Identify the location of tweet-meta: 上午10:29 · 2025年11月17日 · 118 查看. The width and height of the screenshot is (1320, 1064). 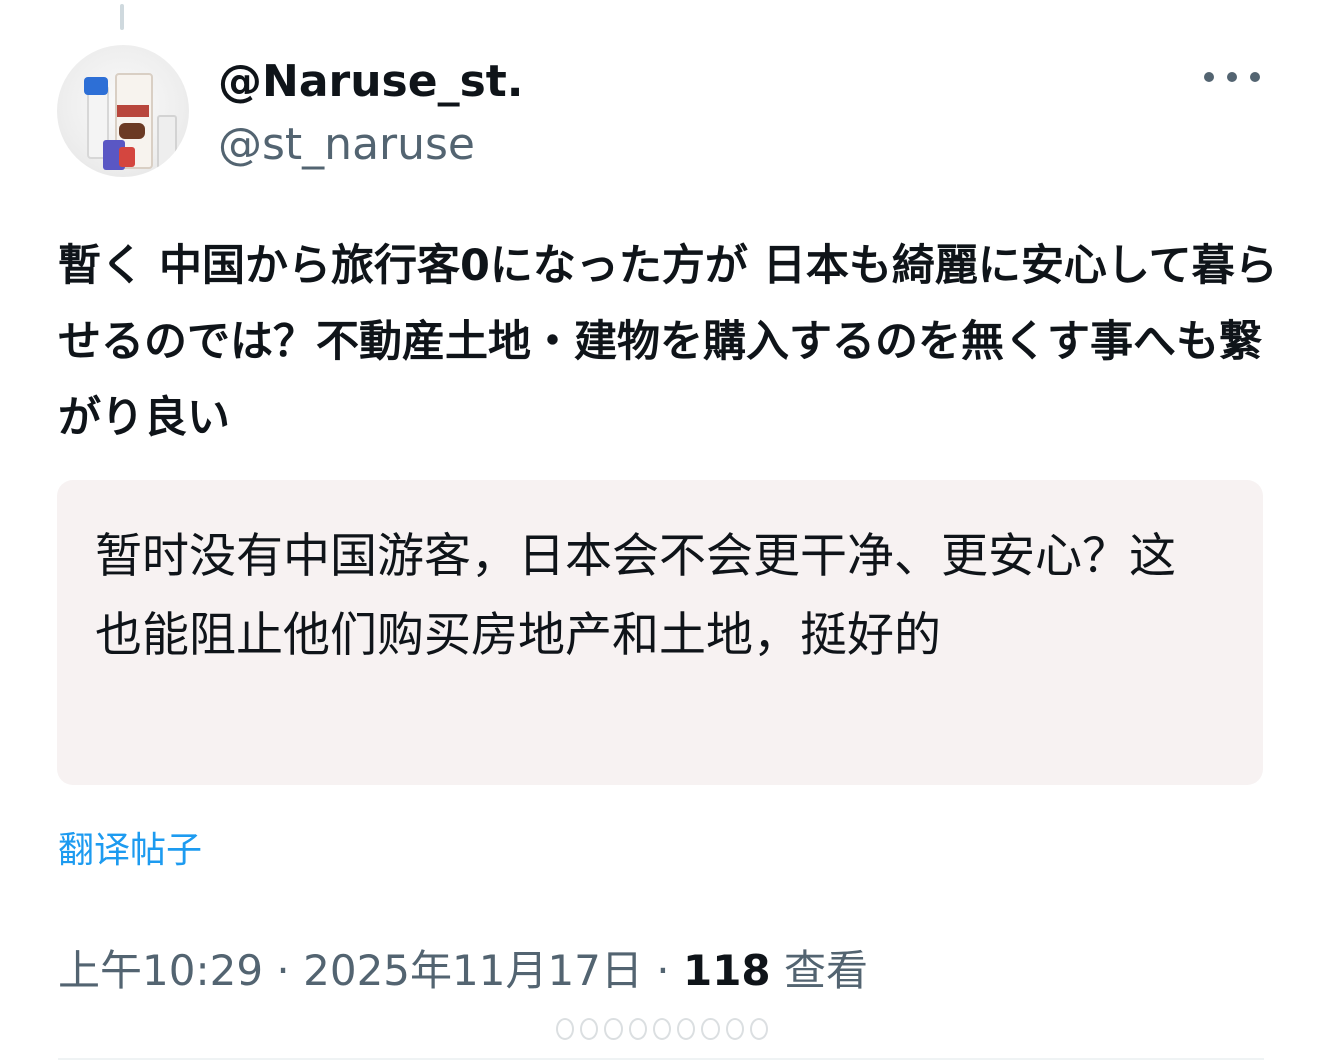
(463, 971).